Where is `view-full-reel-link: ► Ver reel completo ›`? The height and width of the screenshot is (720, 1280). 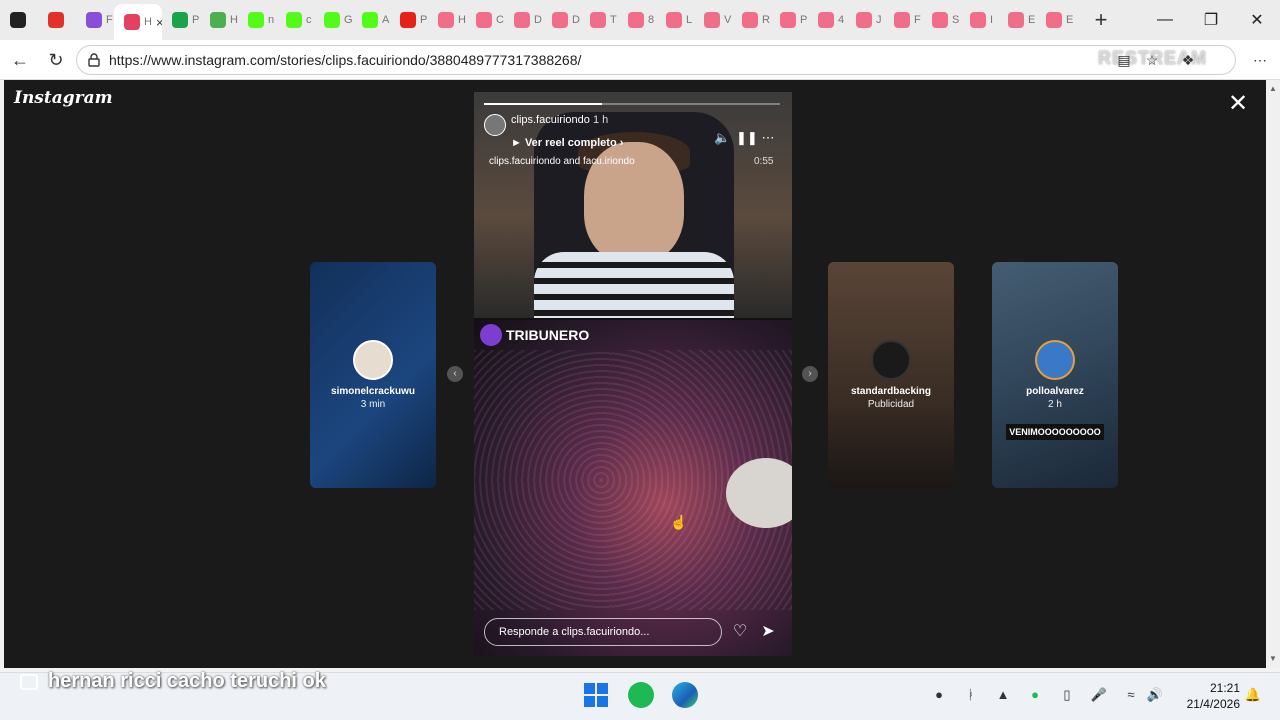 view-full-reel-link: ► Ver reel completo › is located at coordinates (567, 143).